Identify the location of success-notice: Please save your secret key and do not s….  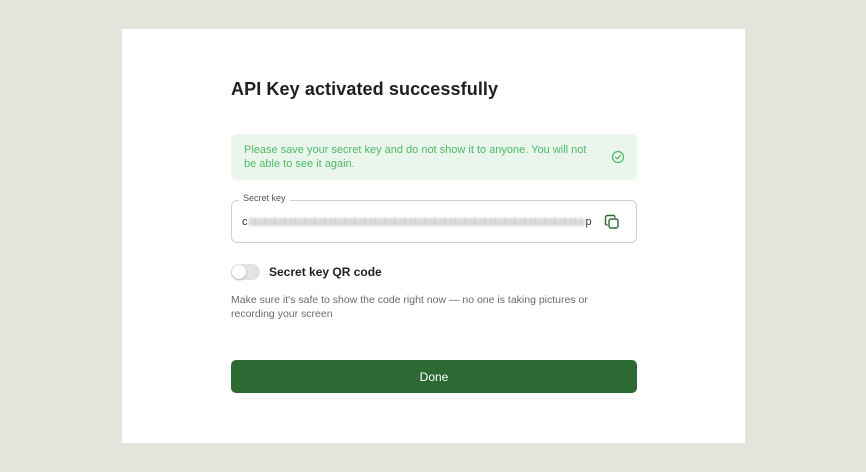
(434, 157).